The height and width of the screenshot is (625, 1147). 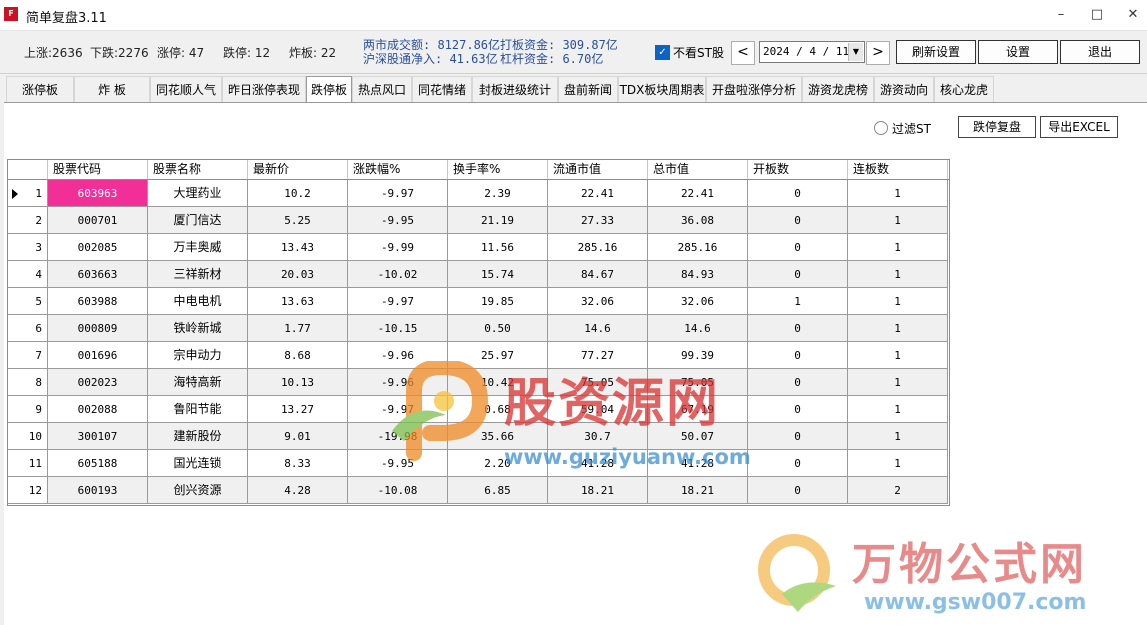 I want to click on code-cell: 603963, so click(x=98, y=193).